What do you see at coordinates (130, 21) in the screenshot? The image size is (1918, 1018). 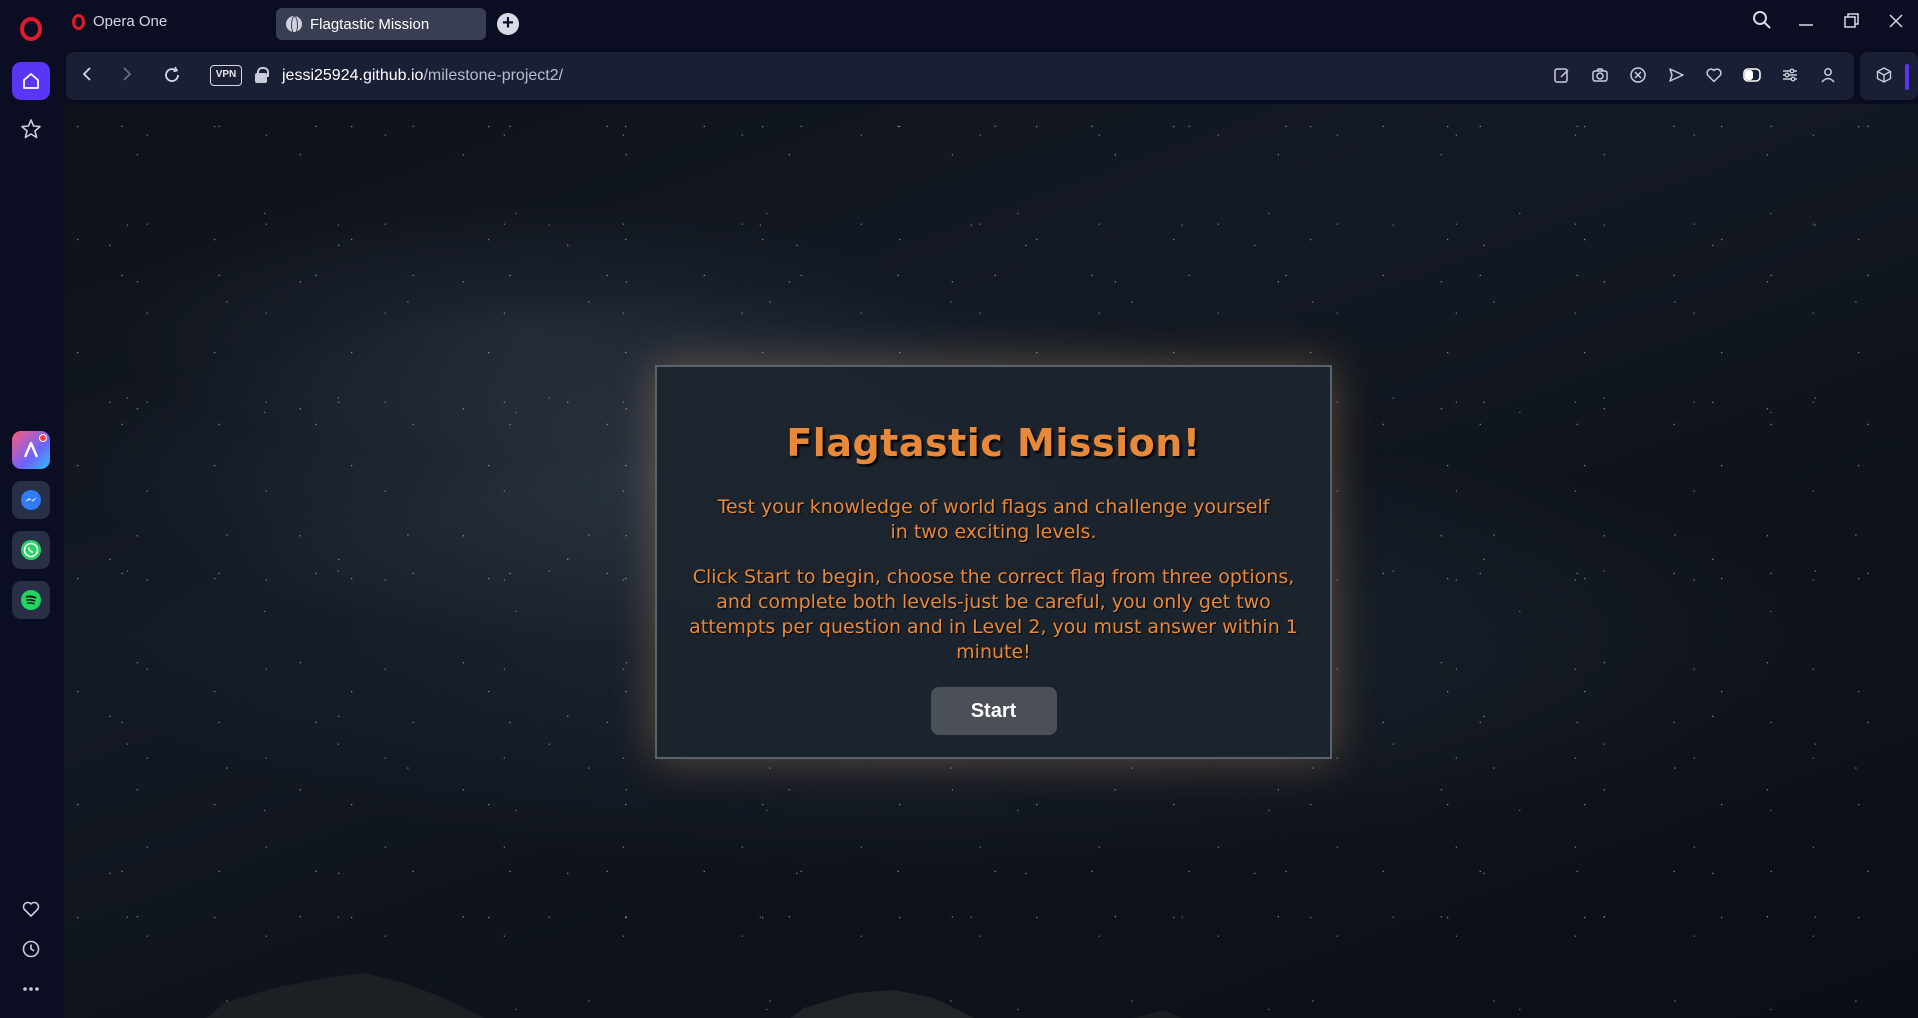 I see `brand-label: Opera One` at bounding box center [130, 21].